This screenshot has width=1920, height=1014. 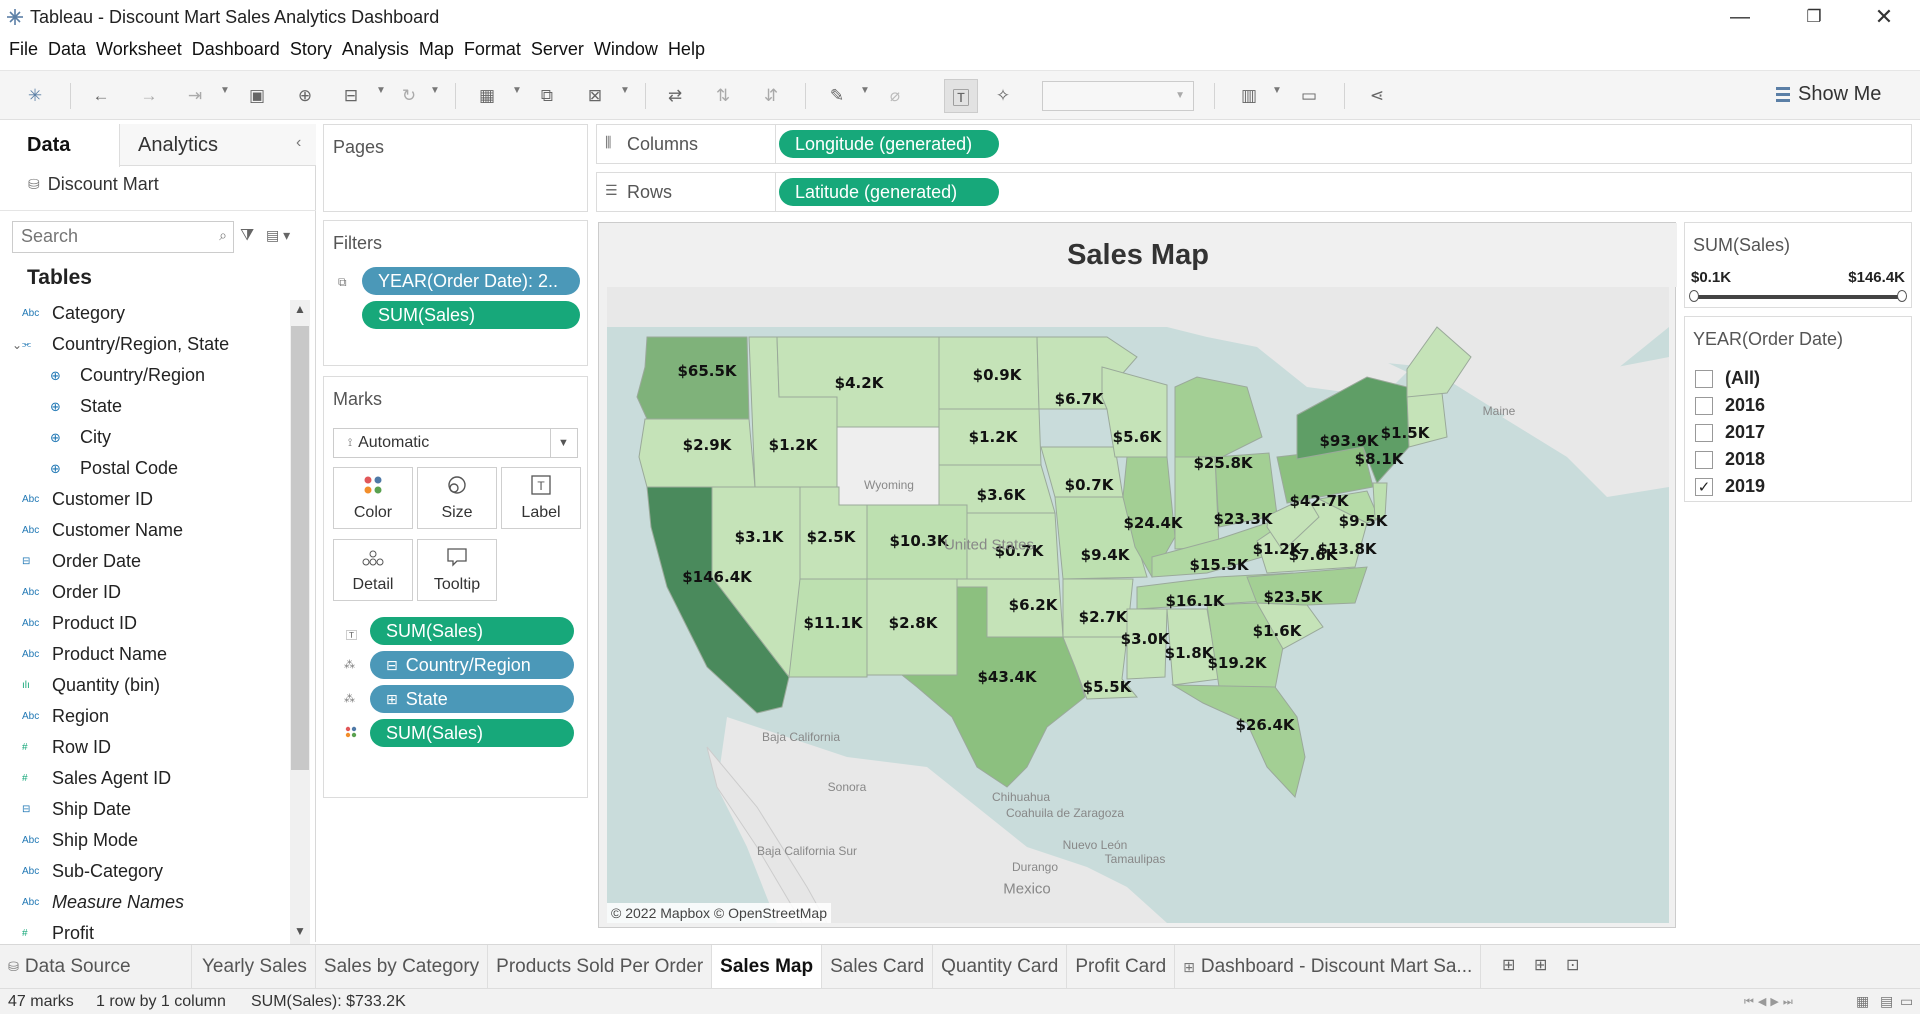 I want to click on checkbox, so click(x=1704, y=378).